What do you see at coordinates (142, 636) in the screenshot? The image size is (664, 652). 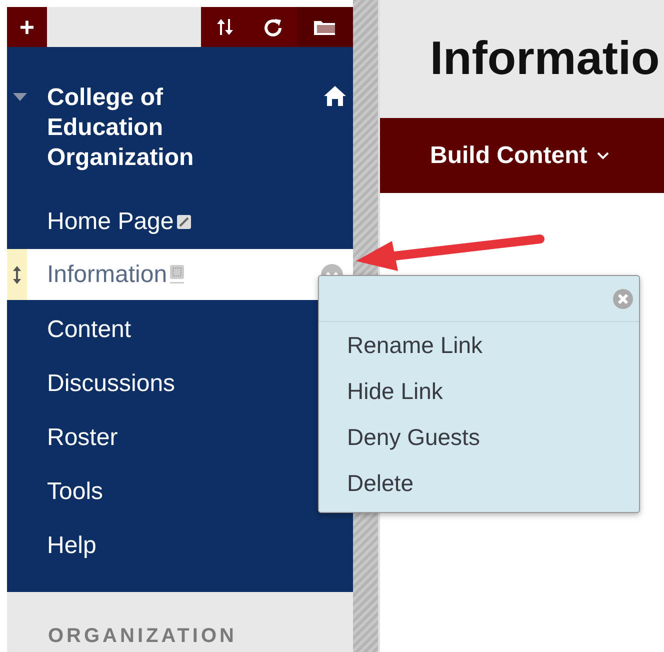 I see `section-heading: ORGANIZATION` at bounding box center [142, 636].